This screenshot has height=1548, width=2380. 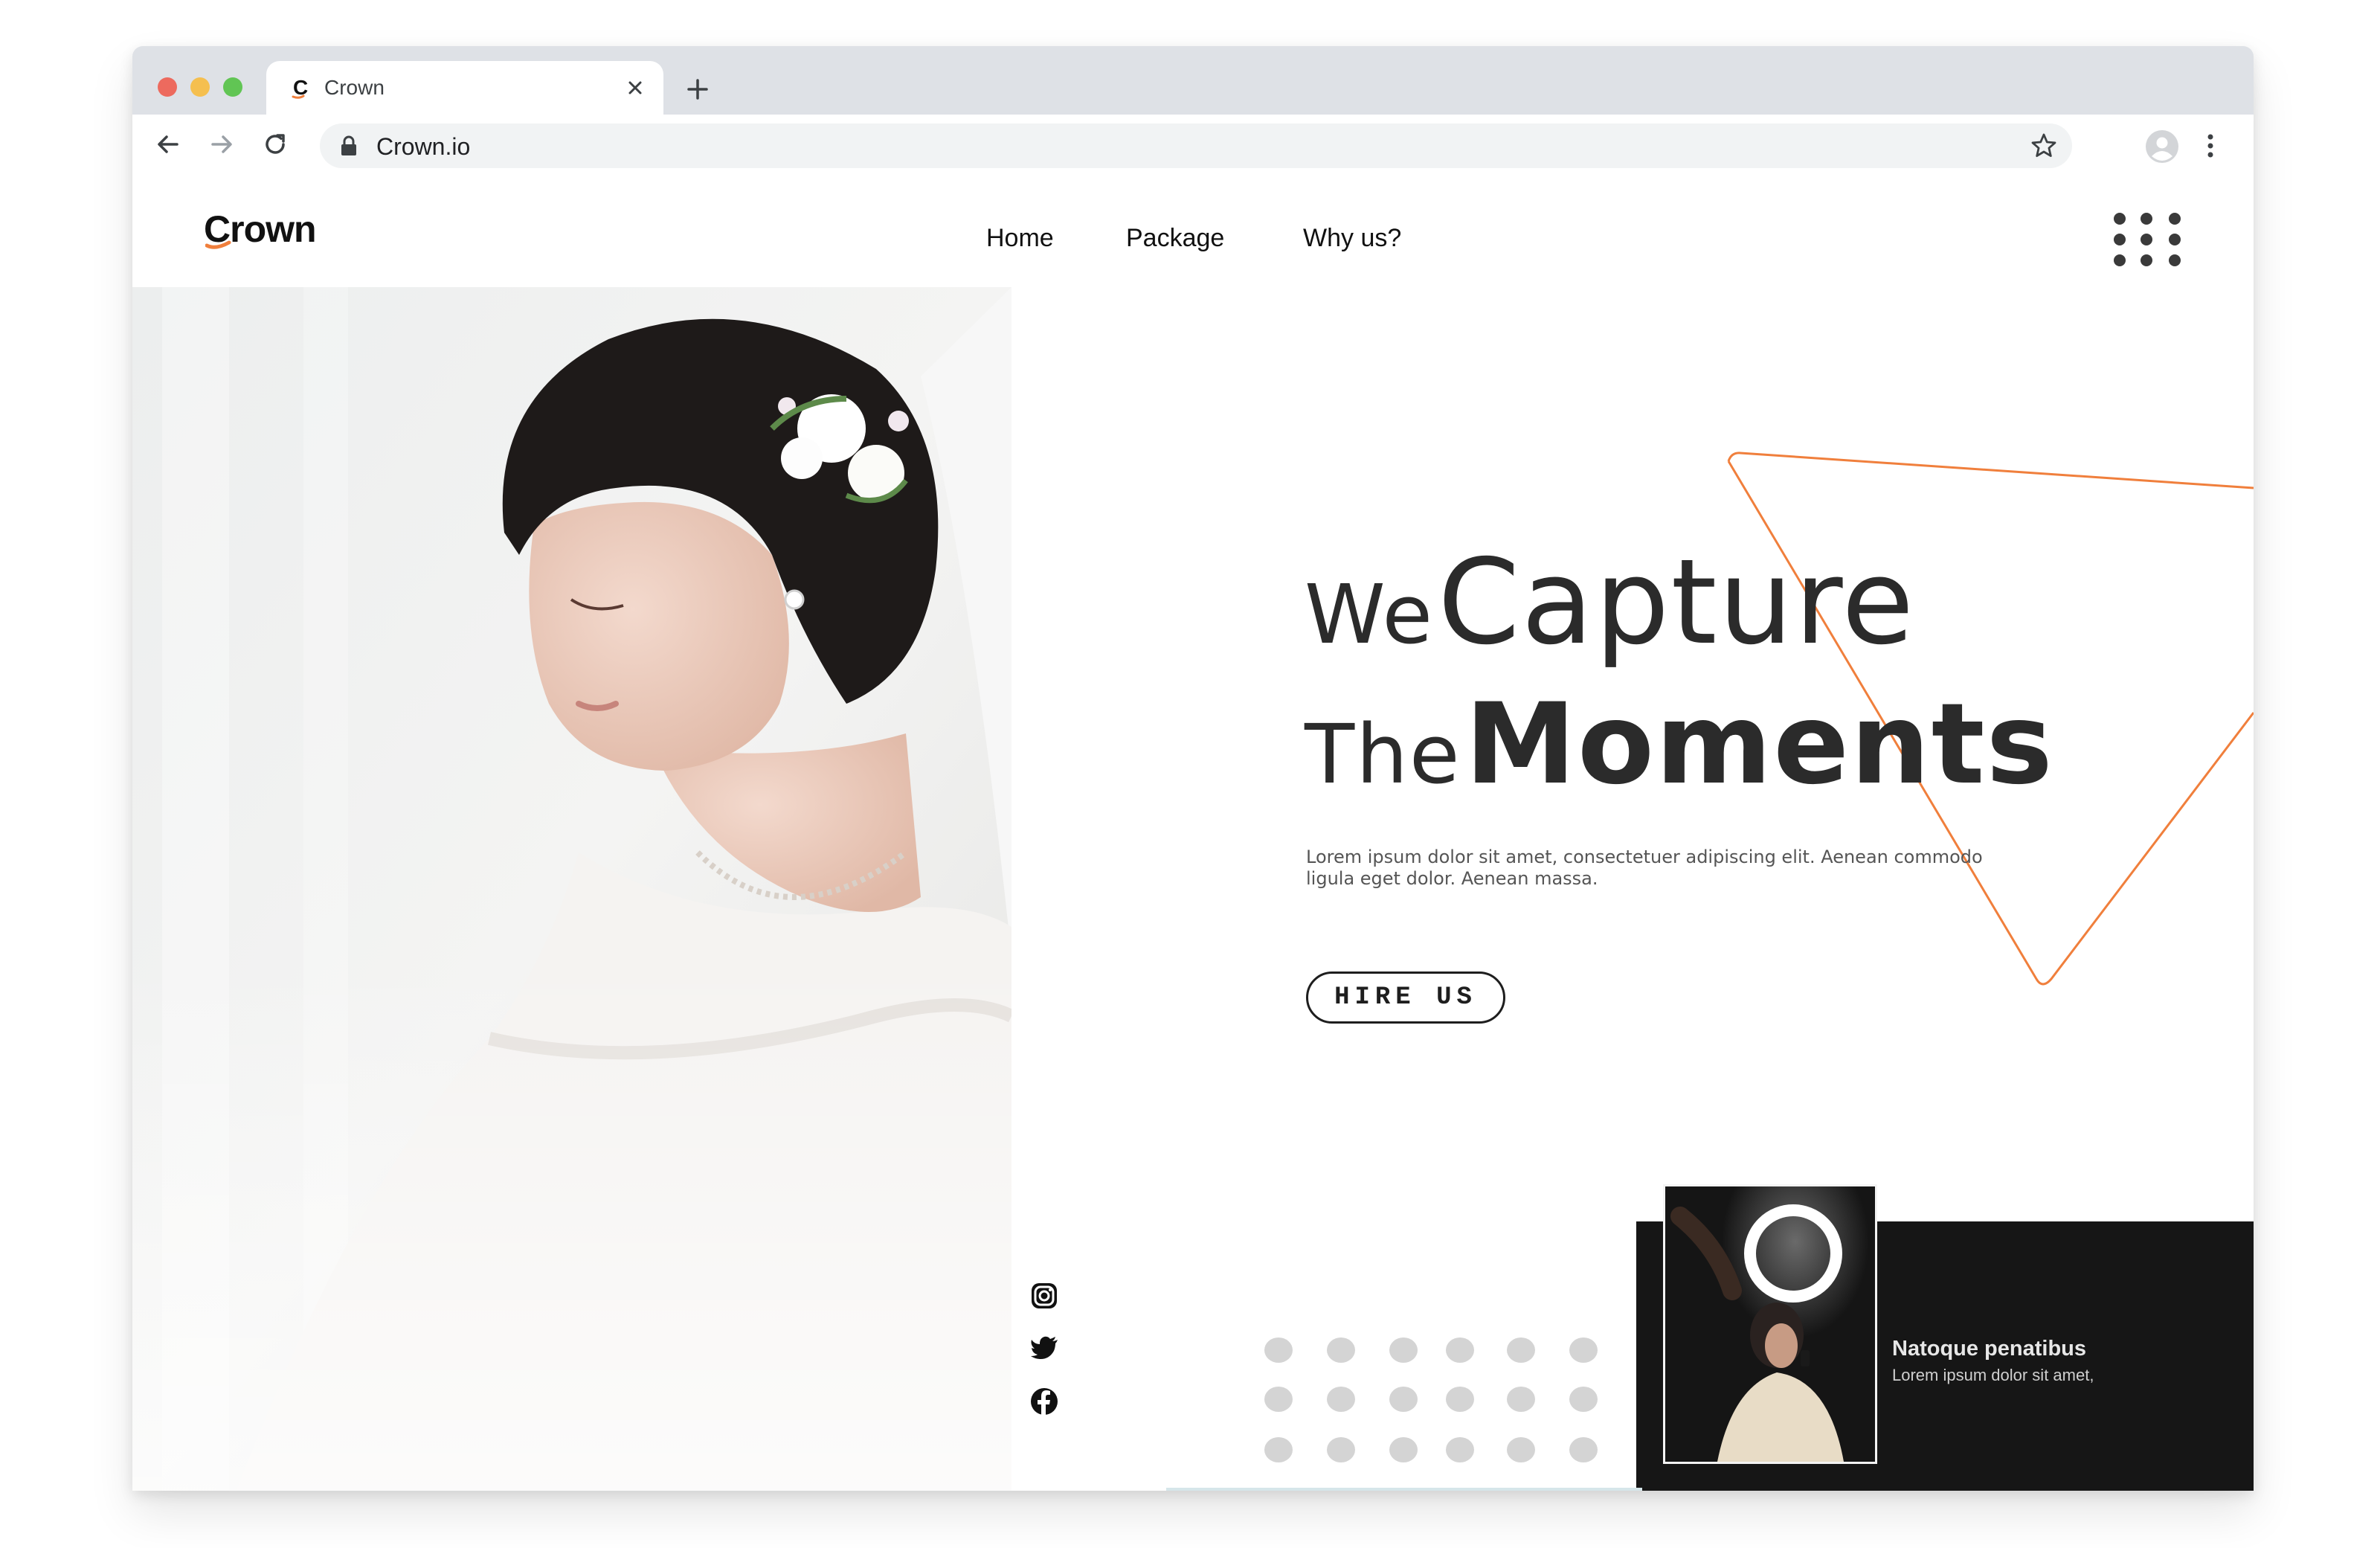 What do you see at coordinates (200, 87) in the screenshot?
I see `minimize-window-button` at bounding box center [200, 87].